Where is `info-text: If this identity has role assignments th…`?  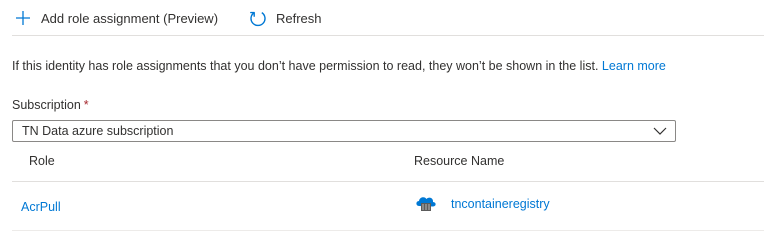
info-text: If this identity has role assignments th… is located at coordinates (305, 66).